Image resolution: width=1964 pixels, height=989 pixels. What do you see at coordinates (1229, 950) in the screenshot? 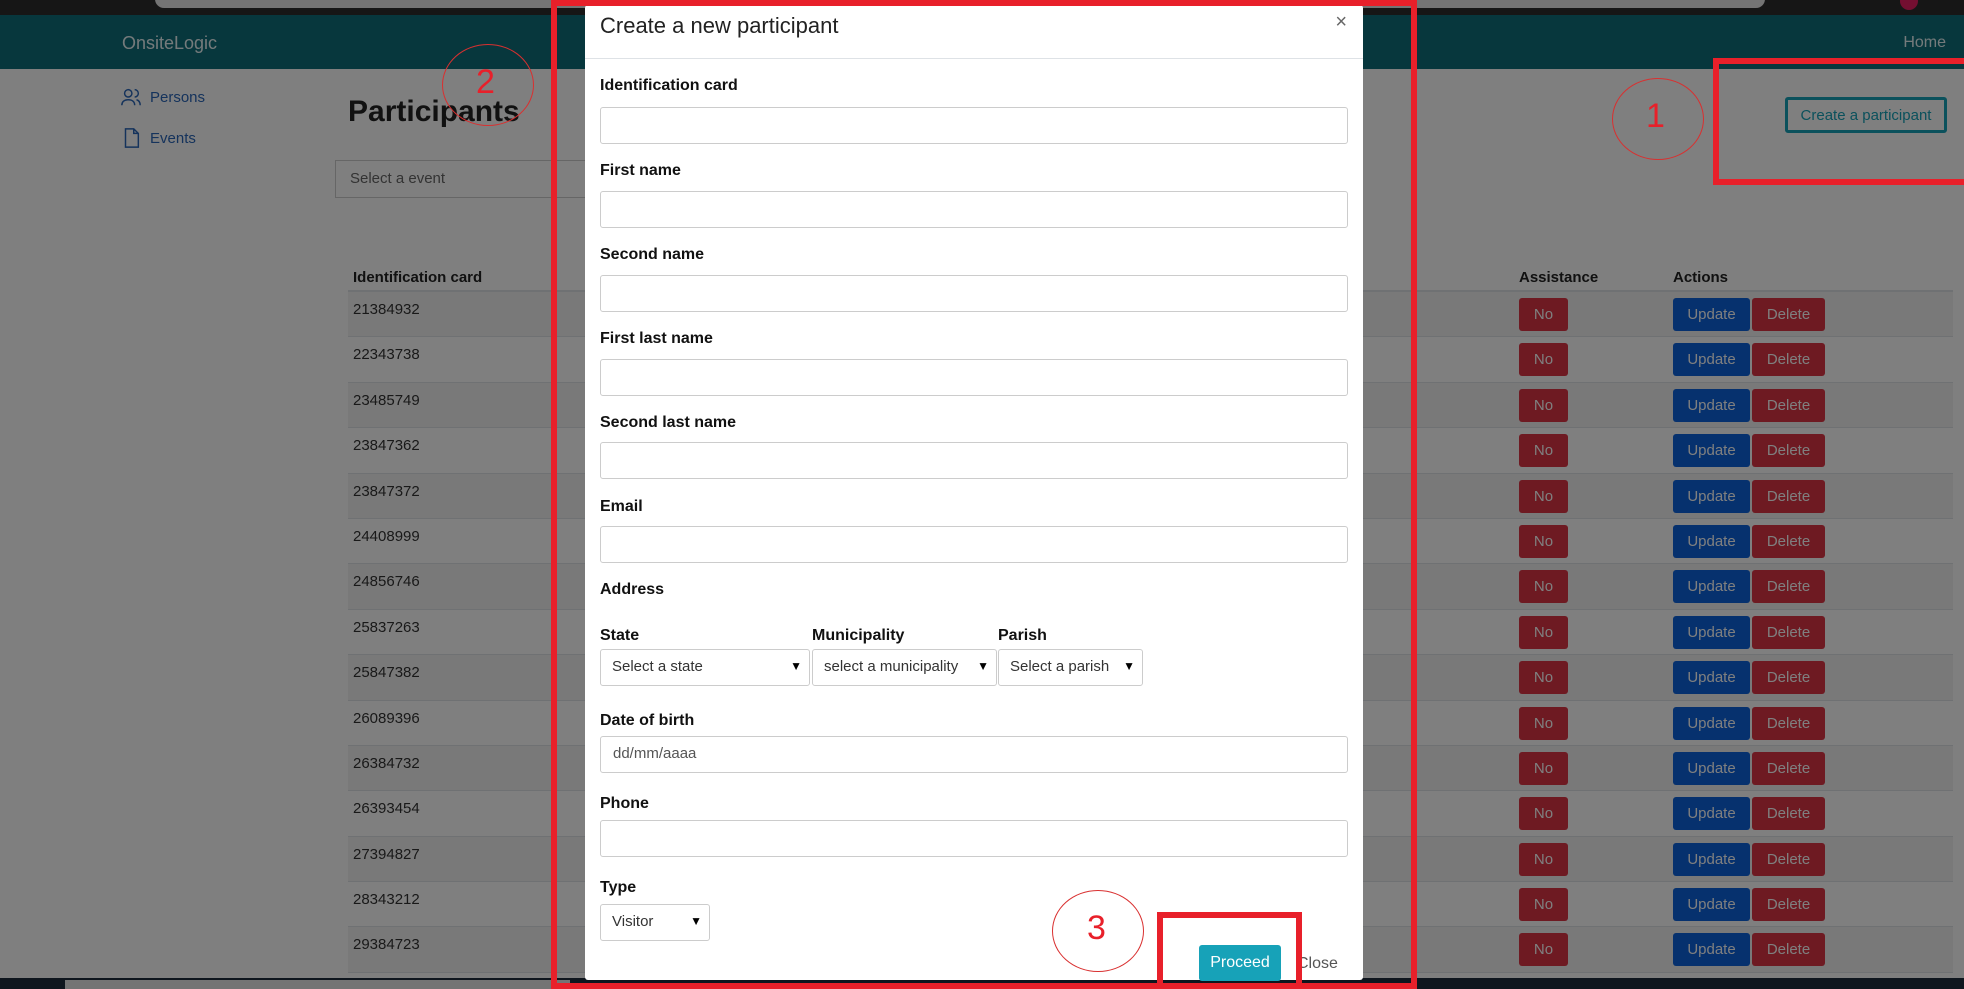
I see `annotation-box-proceed` at bounding box center [1229, 950].